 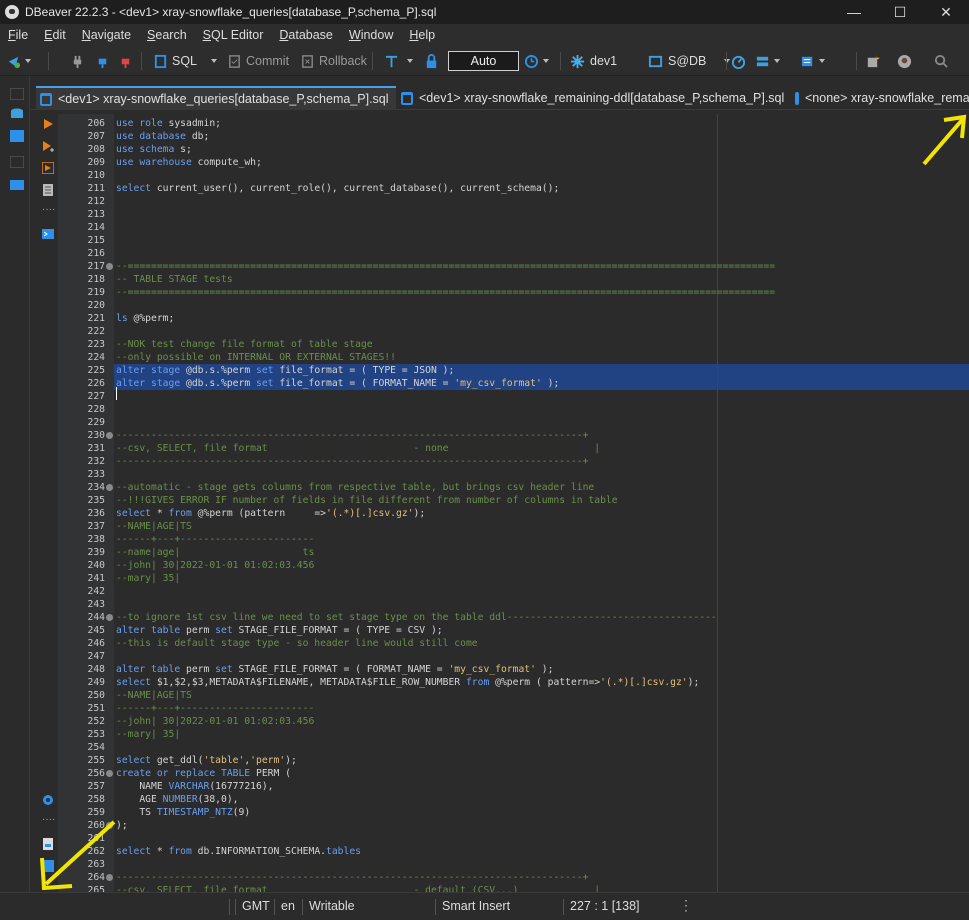 What do you see at coordinates (18, 35) in the screenshot?
I see `menu-file: File` at bounding box center [18, 35].